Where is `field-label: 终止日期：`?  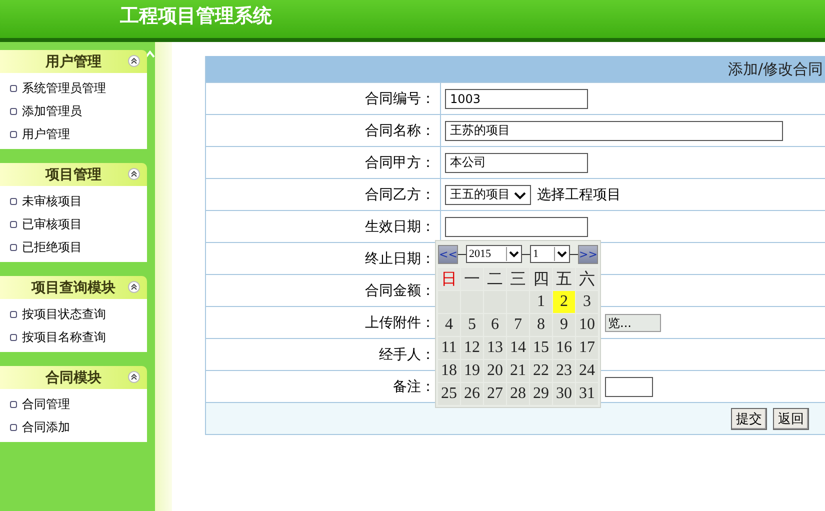
field-label: 终止日期： is located at coordinates (400, 258).